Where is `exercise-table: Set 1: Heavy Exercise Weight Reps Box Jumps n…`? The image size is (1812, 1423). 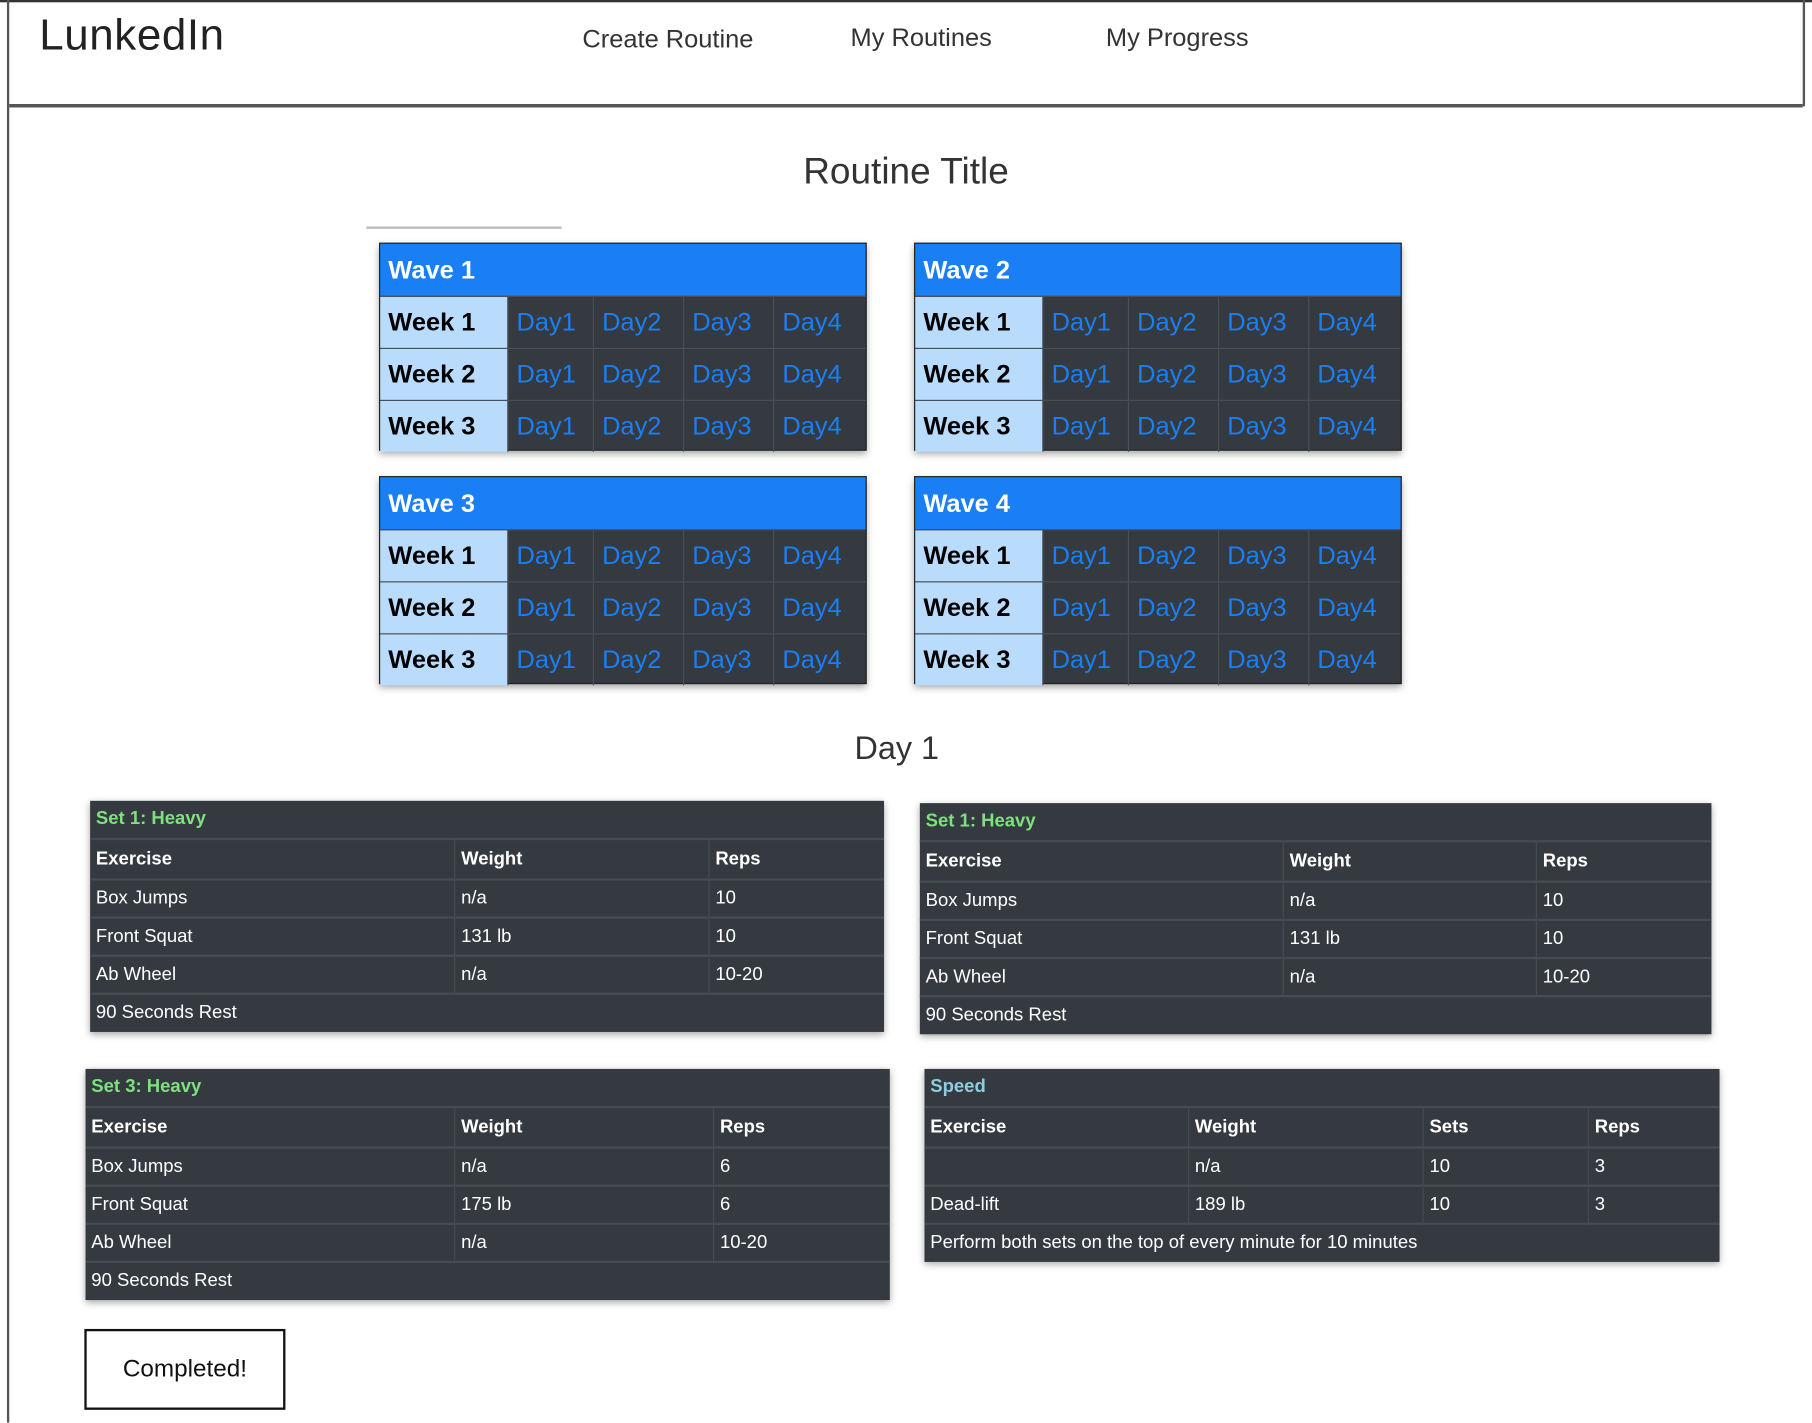 exercise-table: Set 1: Heavy Exercise Weight Reps Box Jumps n… is located at coordinates (1315, 919).